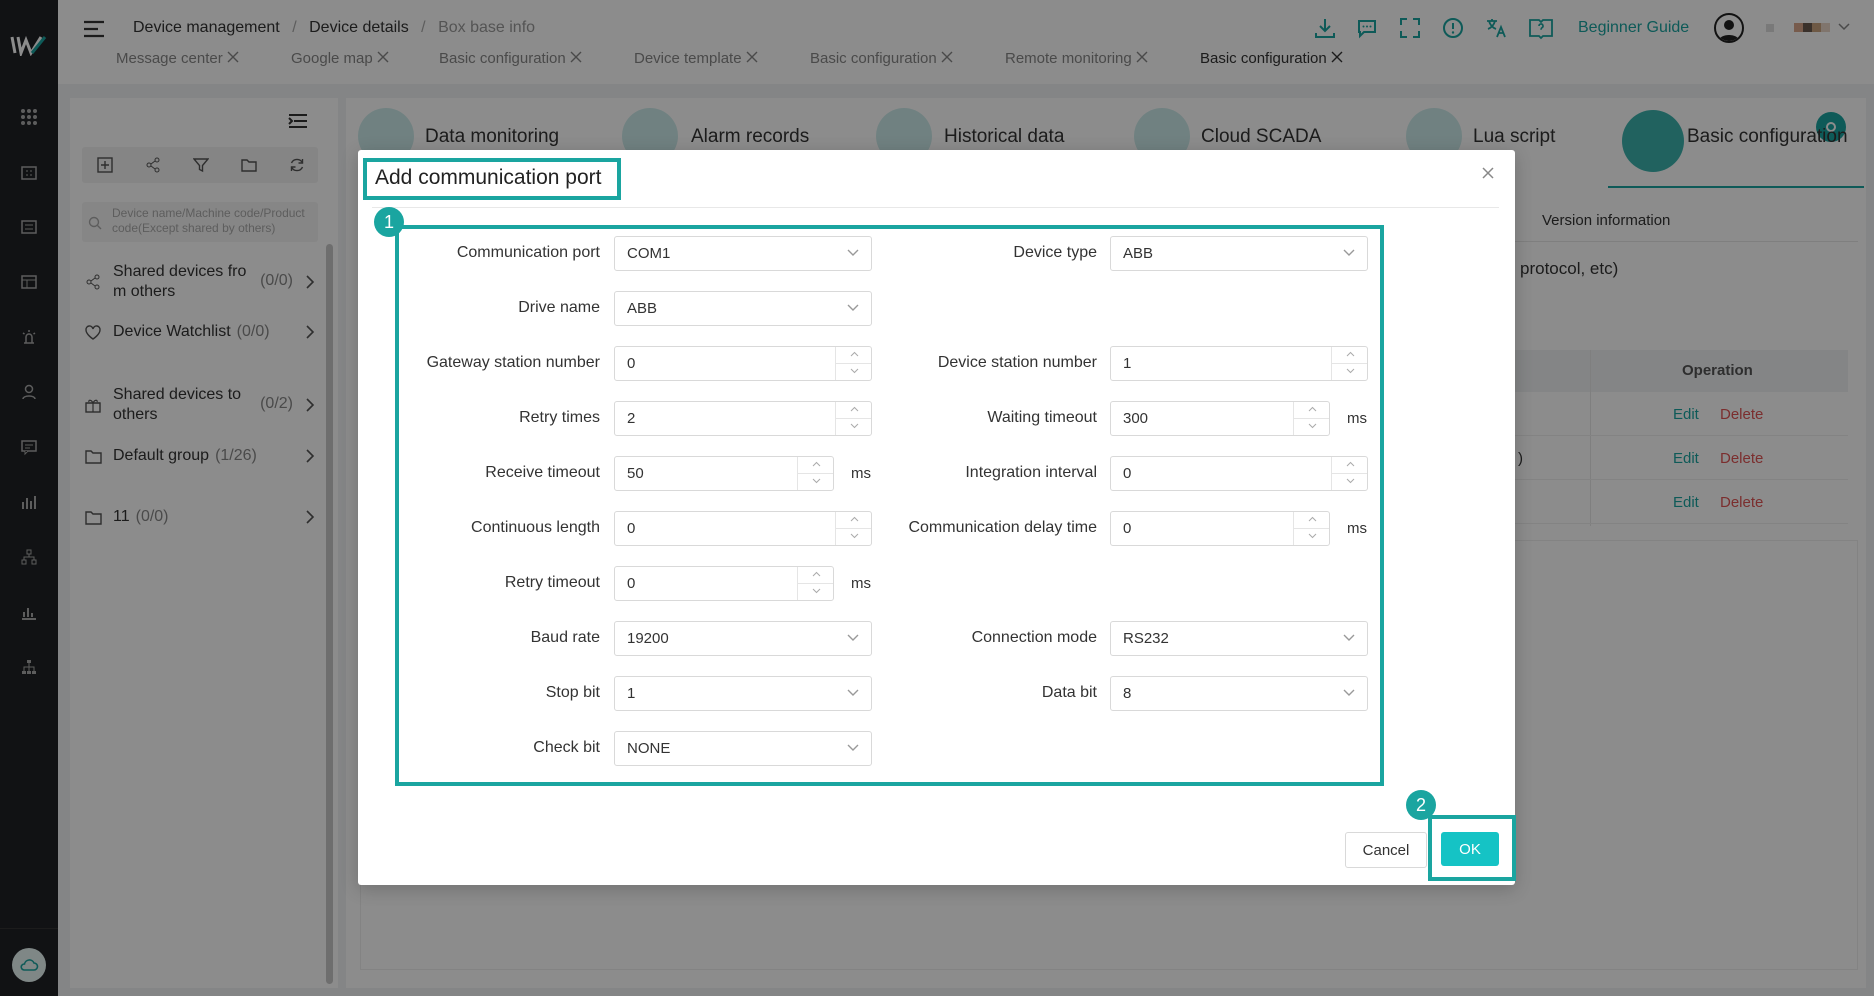 The image size is (1874, 996). What do you see at coordinates (1220, 418) in the screenshot?
I see `input-waiting-timeout: 300` at bounding box center [1220, 418].